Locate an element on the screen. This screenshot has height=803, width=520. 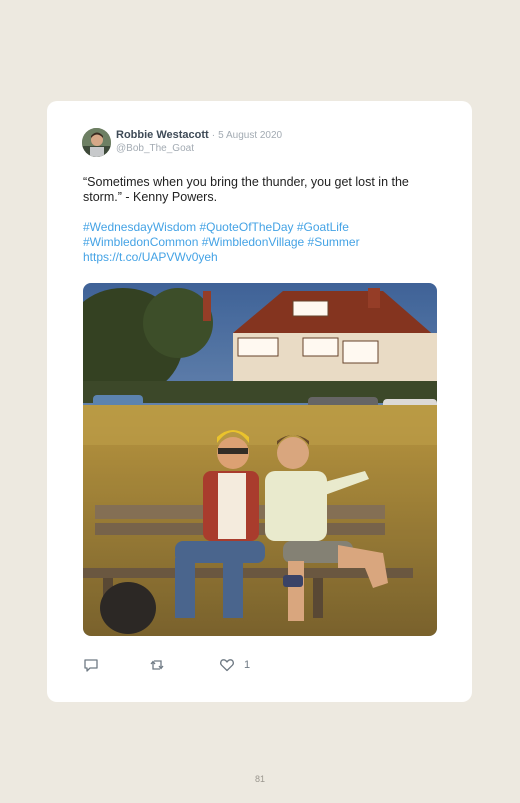
retweet-button is located at coordinates (157, 665).